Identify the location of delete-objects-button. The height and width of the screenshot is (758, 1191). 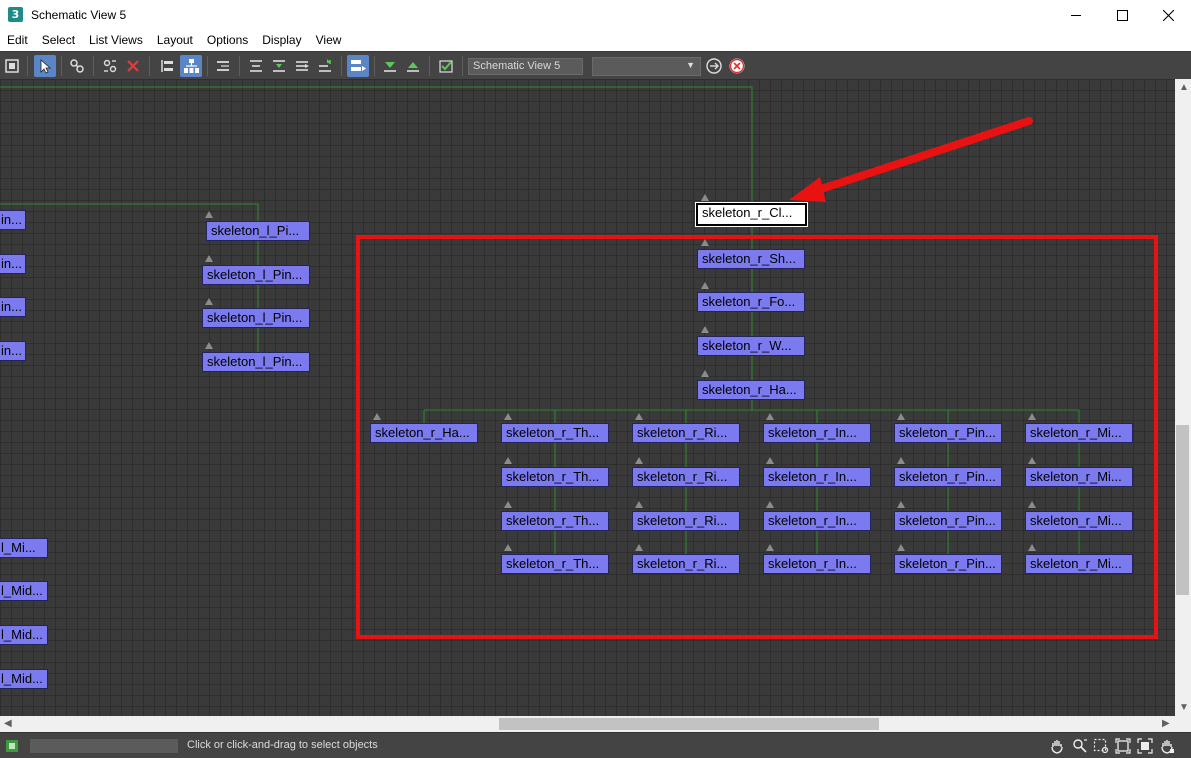
(133, 66).